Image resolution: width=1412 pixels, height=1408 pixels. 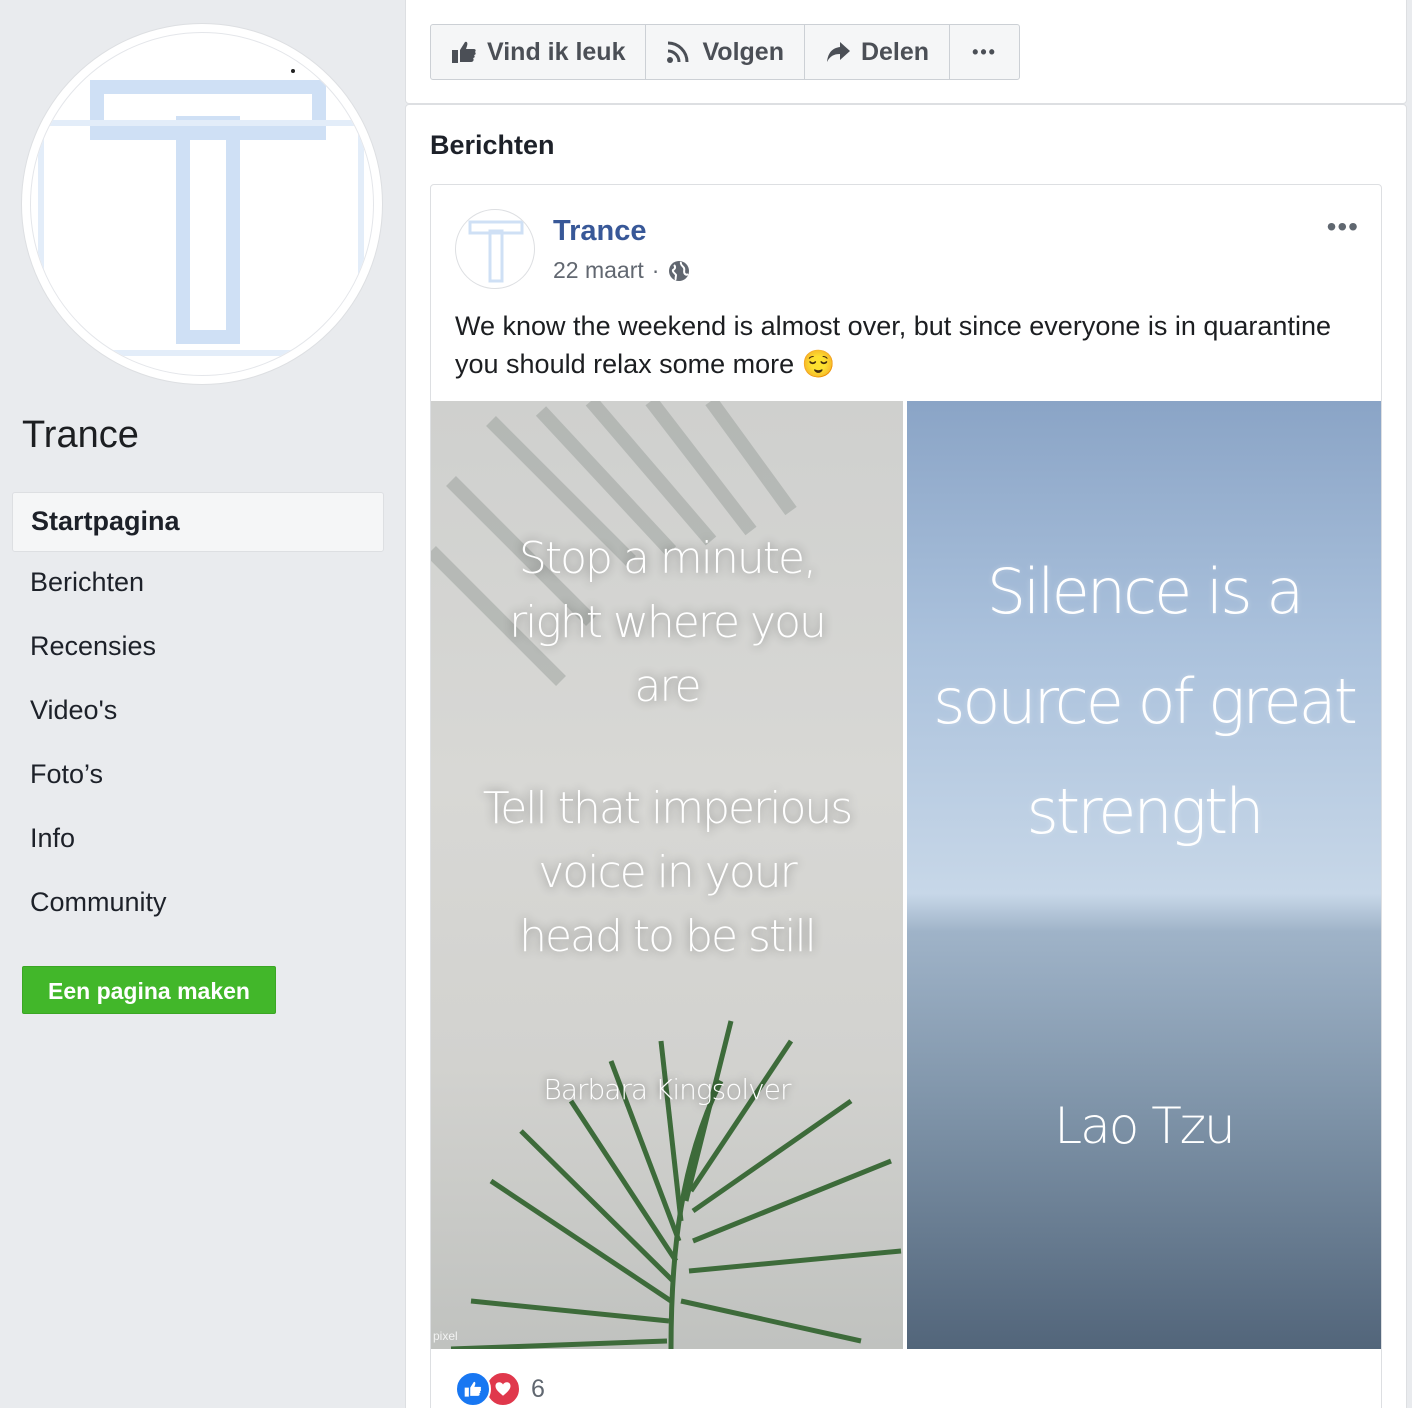 What do you see at coordinates (198, 904) in the screenshot?
I see `nav-item-community: Community` at bounding box center [198, 904].